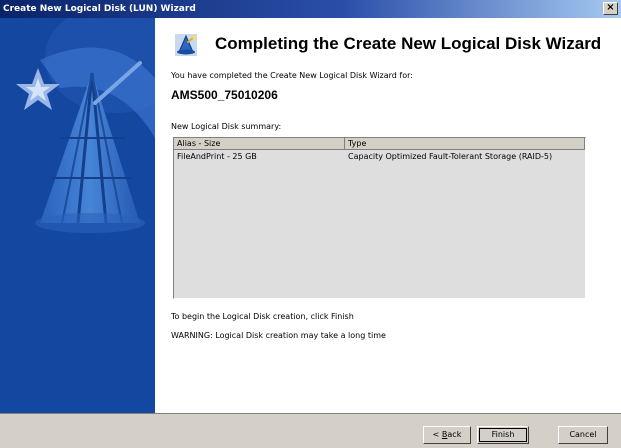 The width and height of the screenshot is (621, 448). Describe the element at coordinates (310, 9) in the screenshot. I see `title-bar: Create New Logical Disk (LUN) Wizard ×` at that location.